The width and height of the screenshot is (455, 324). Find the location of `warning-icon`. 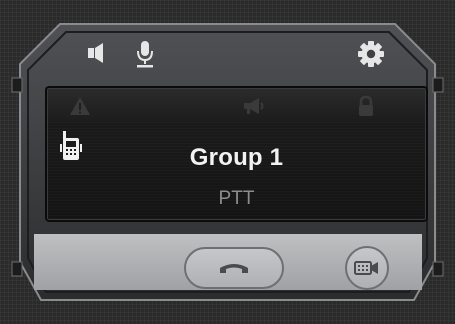

warning-icon is located at coordinates (80, 106).